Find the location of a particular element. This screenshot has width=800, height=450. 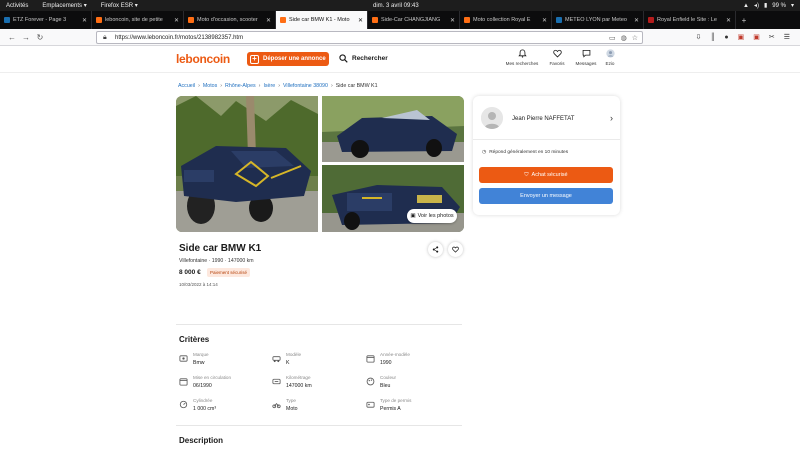

library-icon: ║ is located at coordinates (712, 37).